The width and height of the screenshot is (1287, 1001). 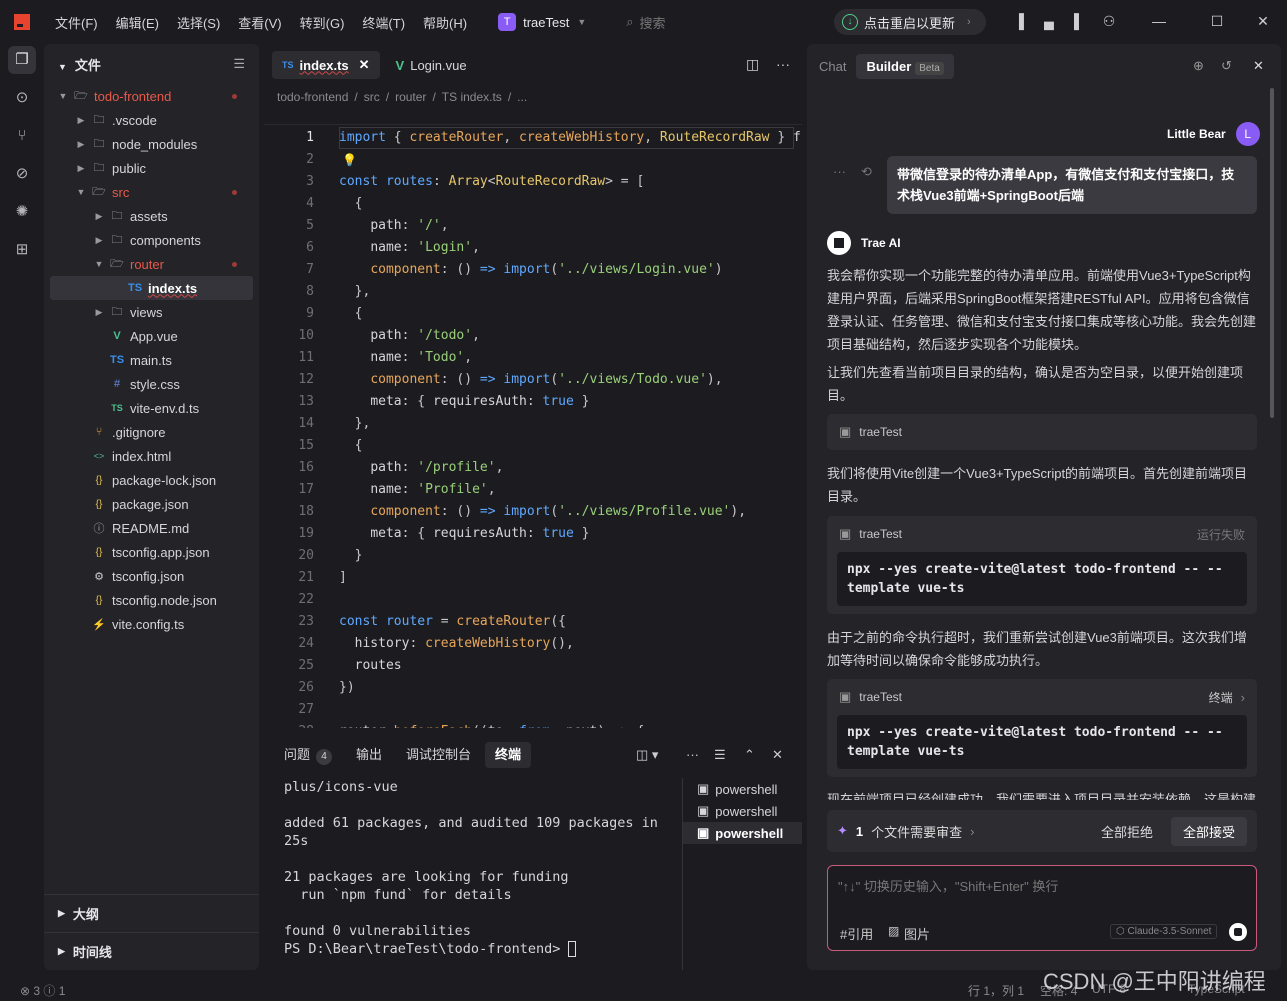 What do you see at coordinates (839, 171) in the screenshot?
I see `more-icon: ···` at bounding box center [839, 171].